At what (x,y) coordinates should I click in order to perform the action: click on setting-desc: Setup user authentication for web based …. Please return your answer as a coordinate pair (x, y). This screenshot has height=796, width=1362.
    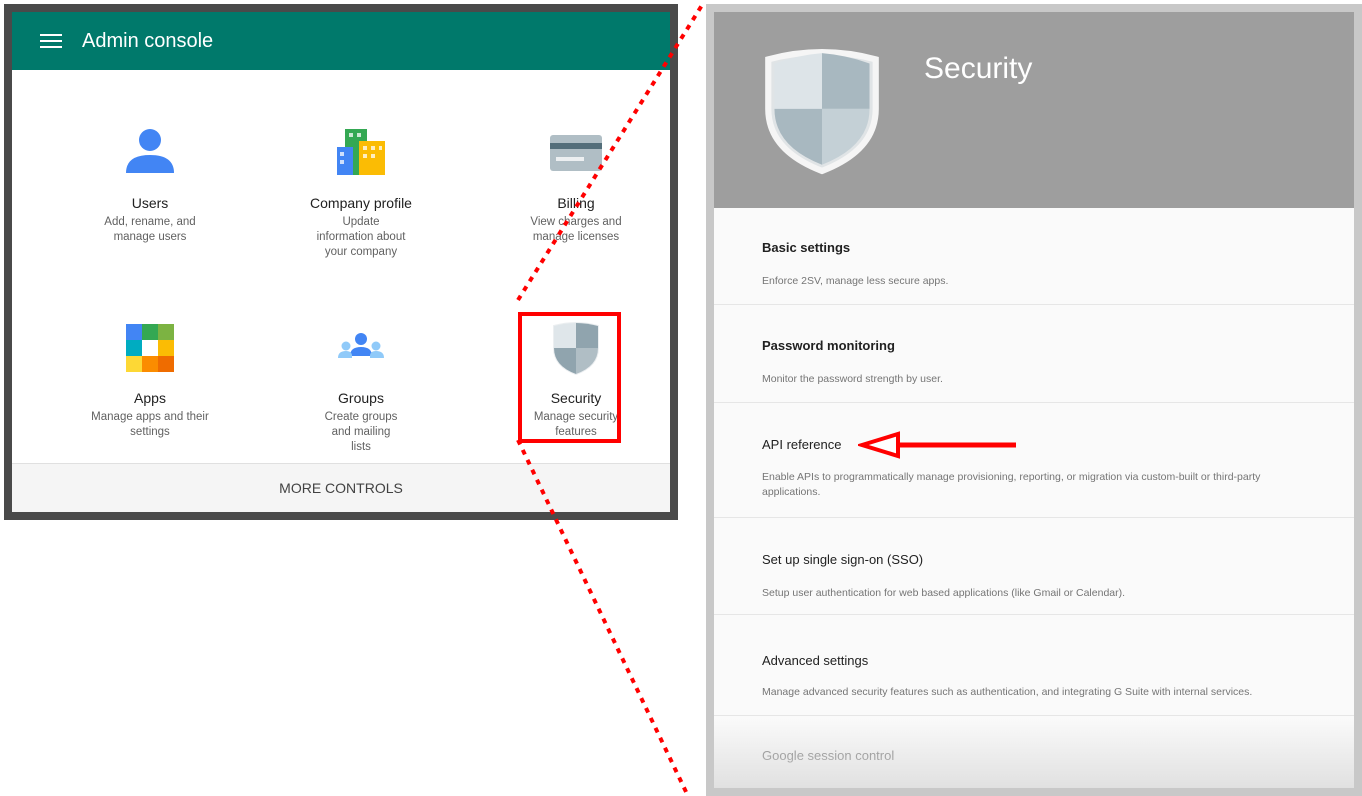
    Looking at the image, I should click on (944, 593).